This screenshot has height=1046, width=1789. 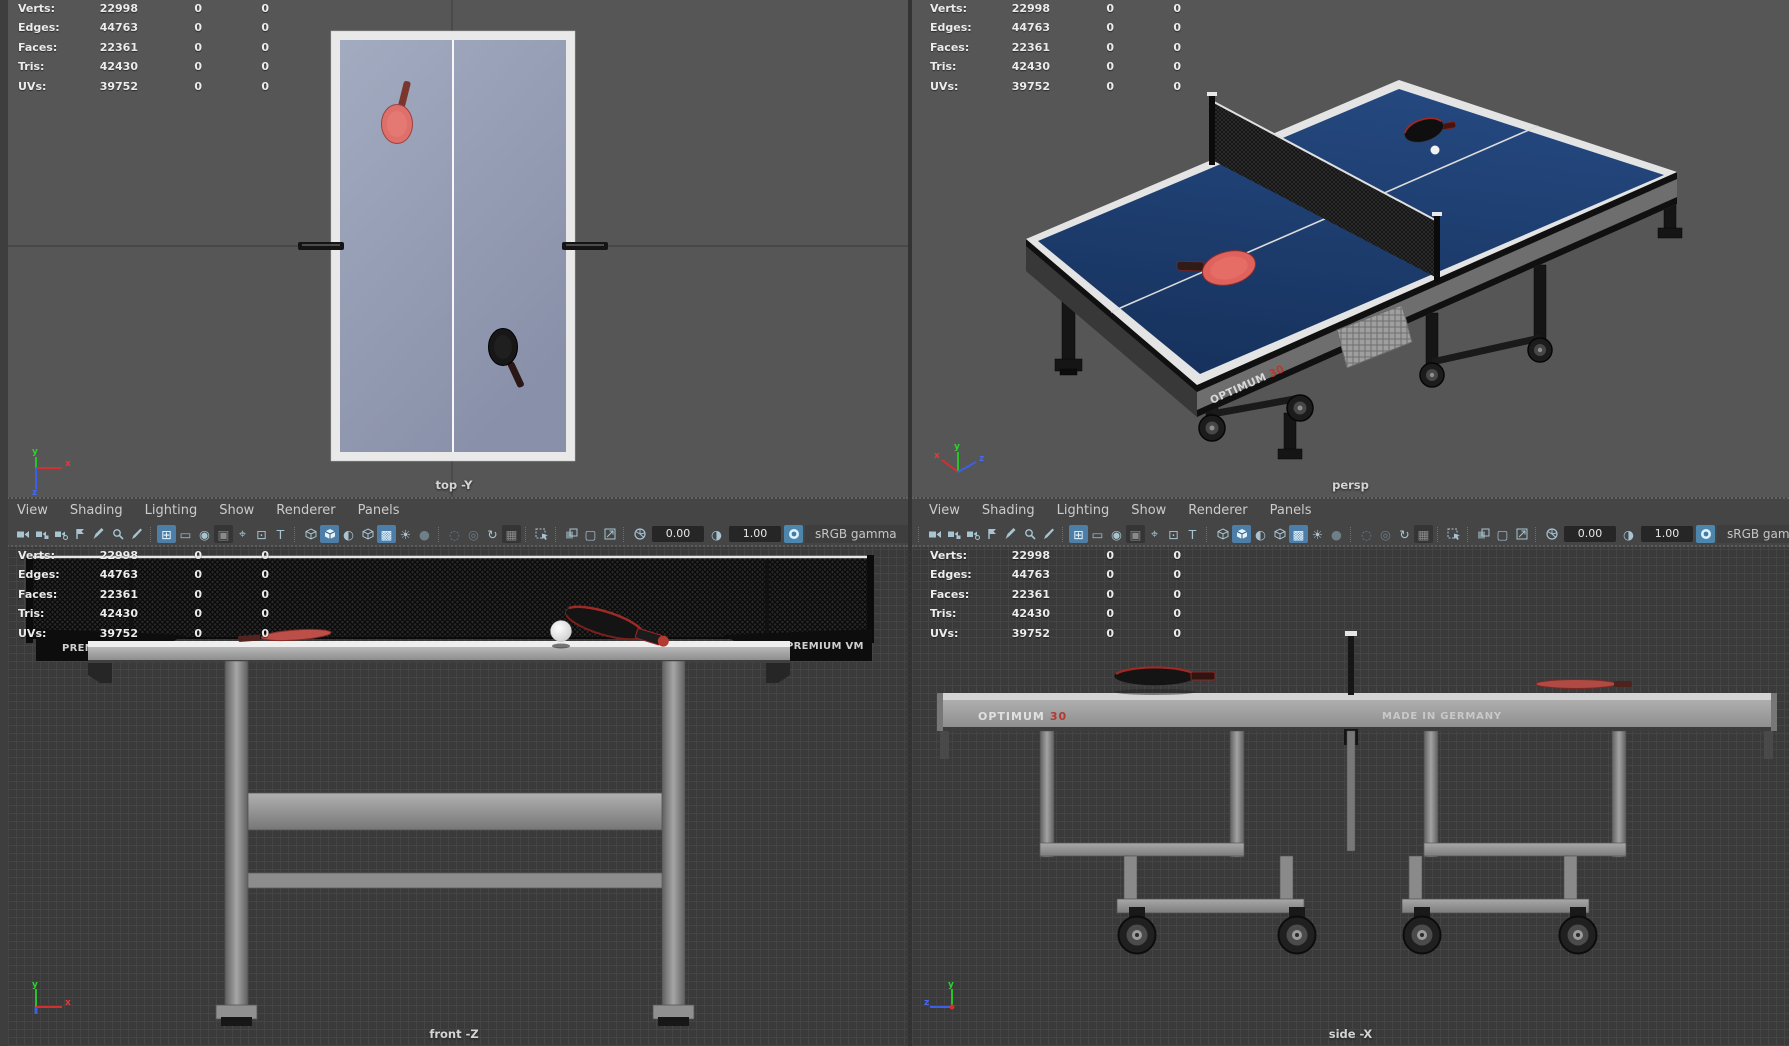 I want to click on colorspace-select: sRGB gamma, so click(x=1753, y=534).